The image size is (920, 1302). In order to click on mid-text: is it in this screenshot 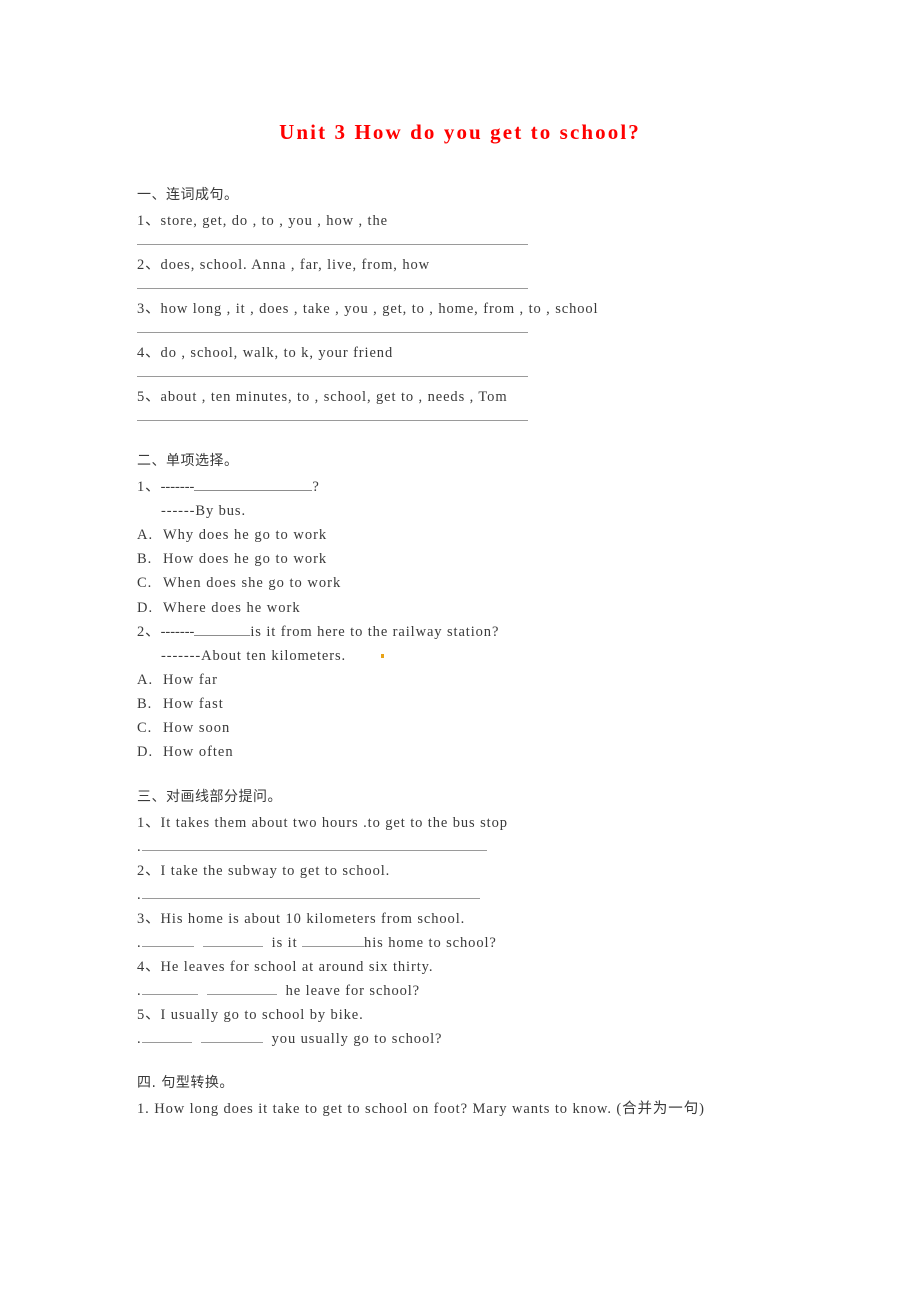, I will do `click(284, 942)`.